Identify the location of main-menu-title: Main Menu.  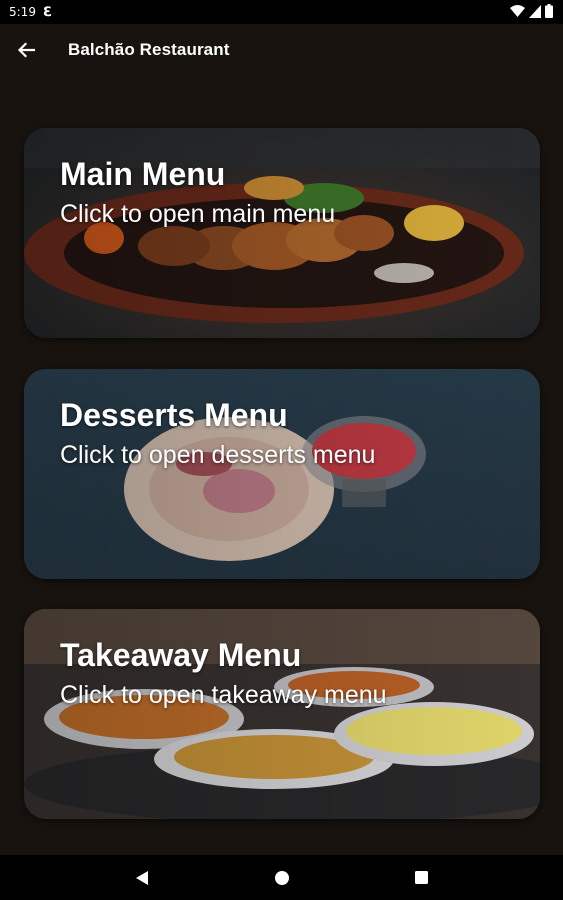
(143, 174).